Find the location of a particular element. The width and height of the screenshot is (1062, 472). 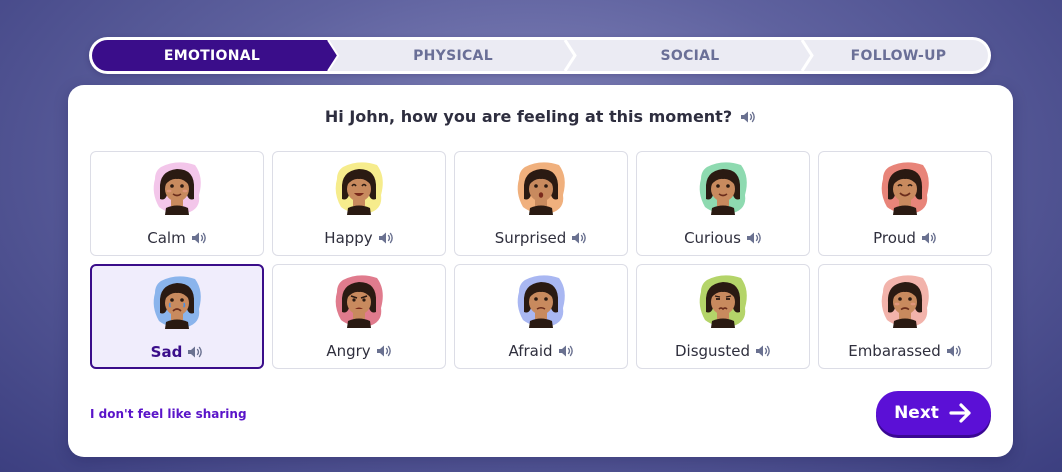

arrow-right-icon is located at coordinates (960, 413).